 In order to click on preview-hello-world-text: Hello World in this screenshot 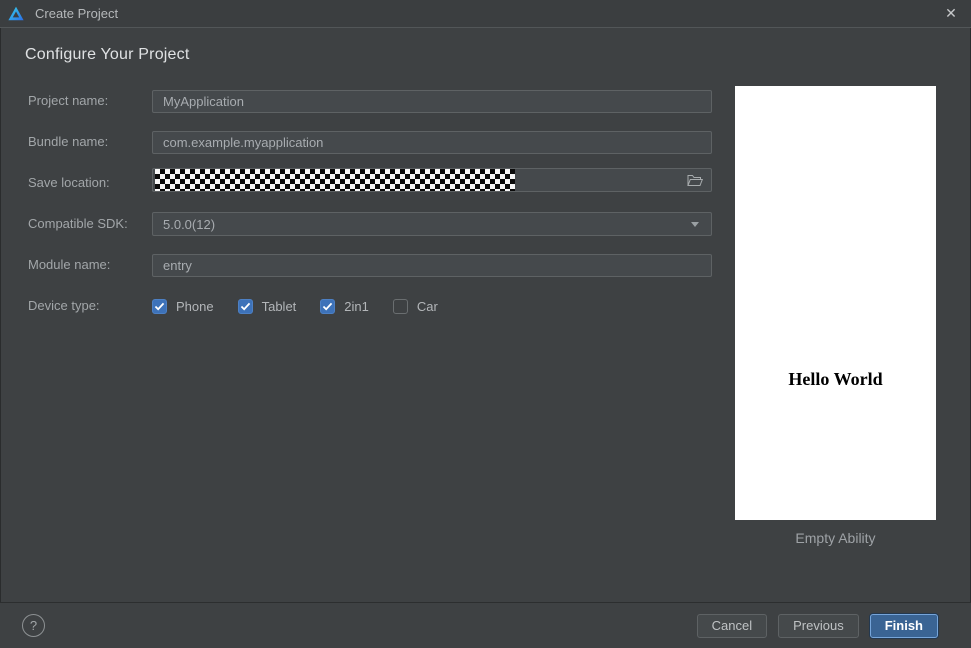, I will do `click(835, 379)`.